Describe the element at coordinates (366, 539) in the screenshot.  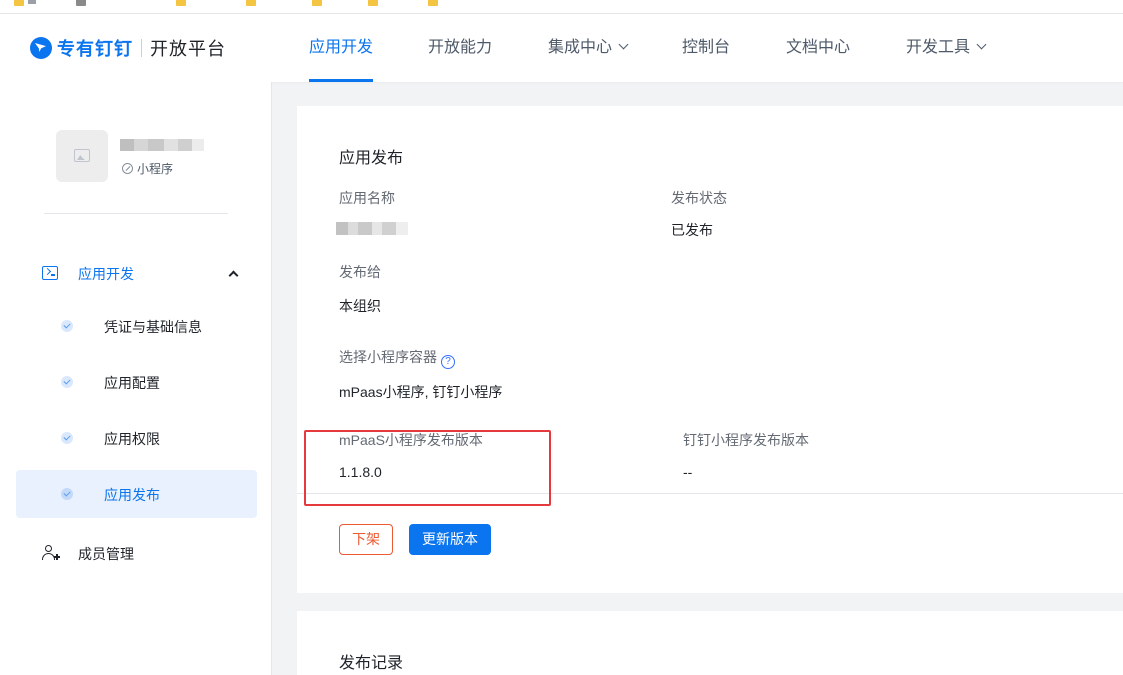
I see `offline-button: 下架` at that location.